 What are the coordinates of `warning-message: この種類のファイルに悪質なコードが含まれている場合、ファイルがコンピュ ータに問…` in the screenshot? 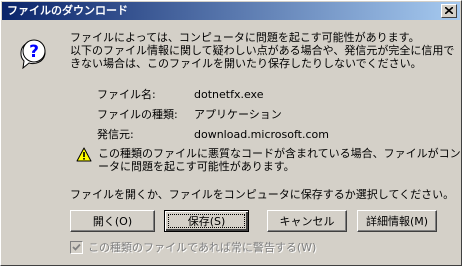 It's located at (280, 160).